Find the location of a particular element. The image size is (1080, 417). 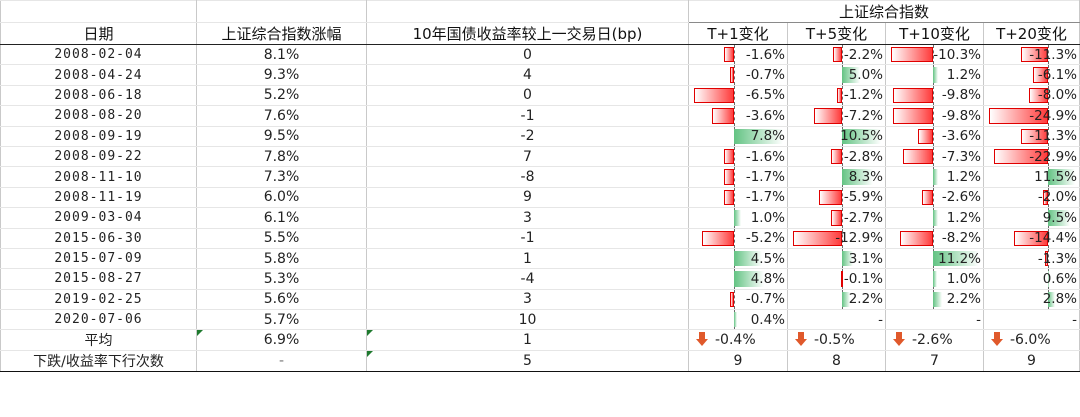

cell-value: -5.2% is located at coordinates (765, 238).